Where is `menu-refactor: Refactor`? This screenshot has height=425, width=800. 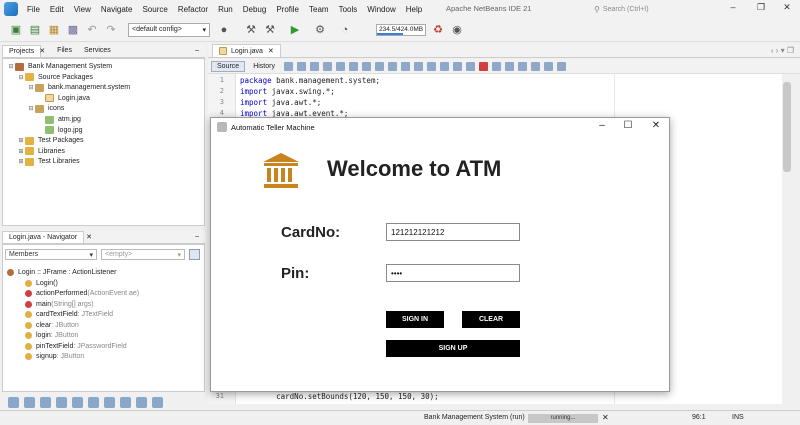 menu-refactor: Refactor is located at coordinates (193, 9).